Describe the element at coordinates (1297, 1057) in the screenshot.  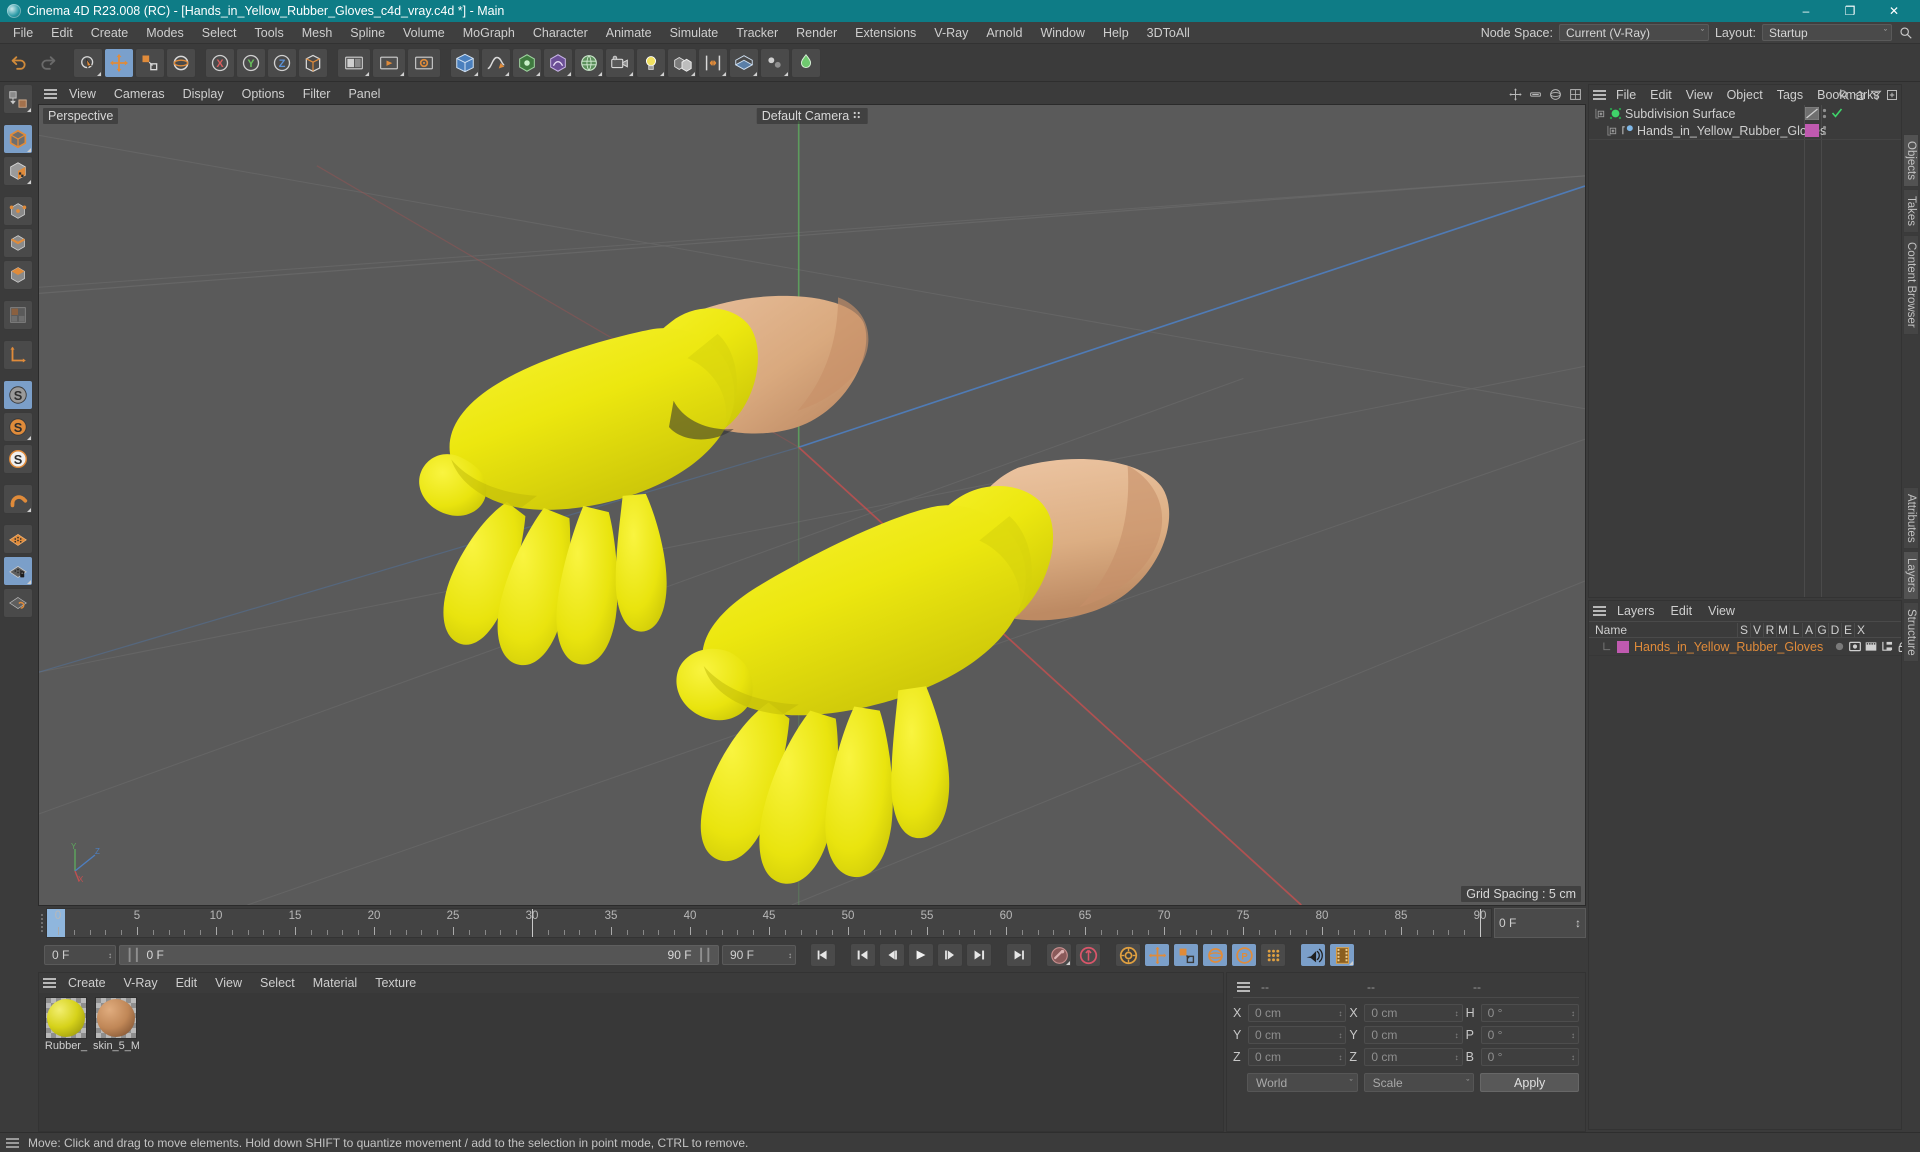
I see `position-z-field: 0 cm ↕` at that location.